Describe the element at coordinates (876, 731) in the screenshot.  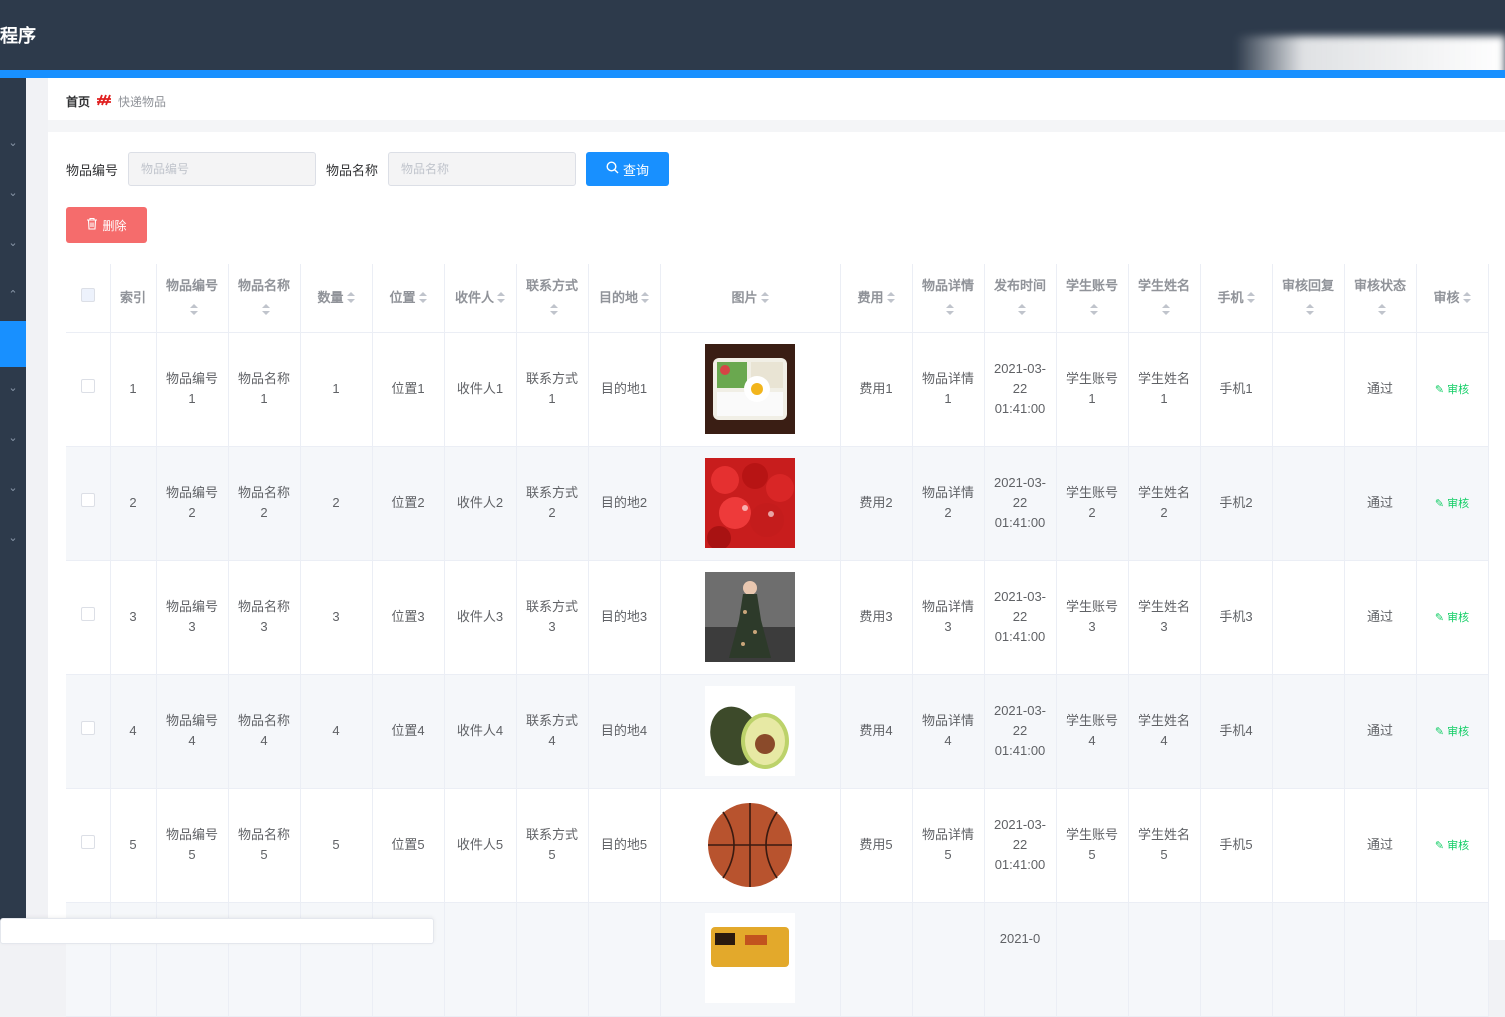
I see `cell-fee: 费用4` at that location.